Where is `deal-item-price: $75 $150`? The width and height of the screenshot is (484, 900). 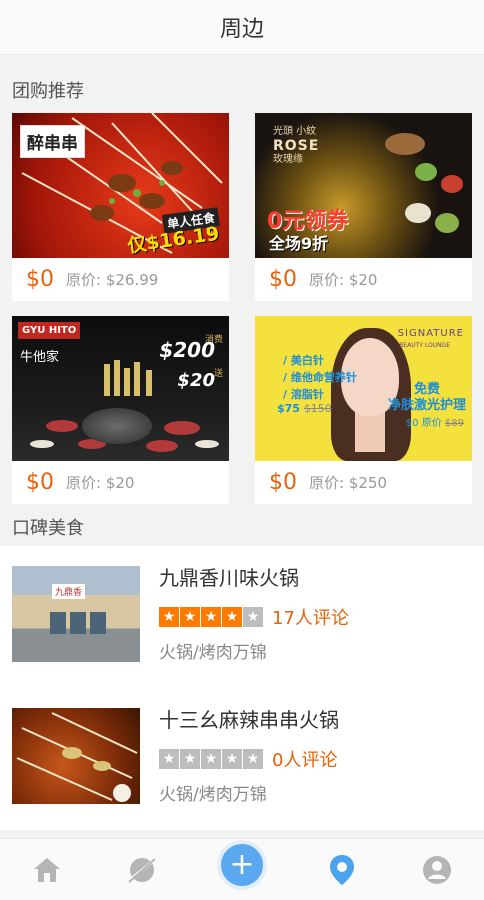
deal-item-price: $75 $150 is located at coordinates (304, 408).